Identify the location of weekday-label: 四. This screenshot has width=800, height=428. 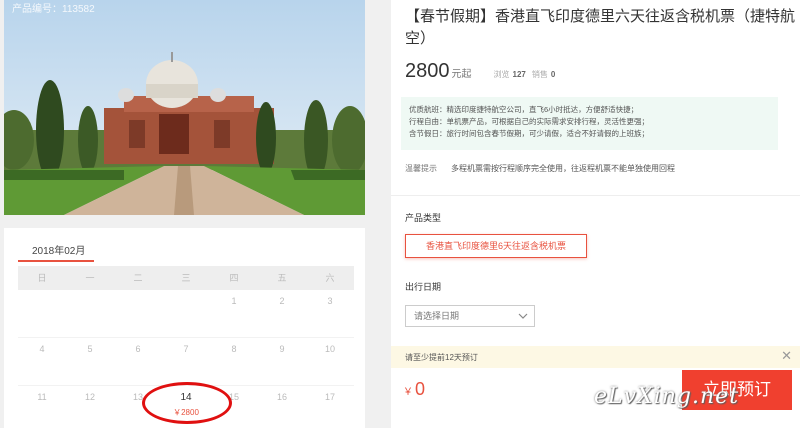
(234, 278).